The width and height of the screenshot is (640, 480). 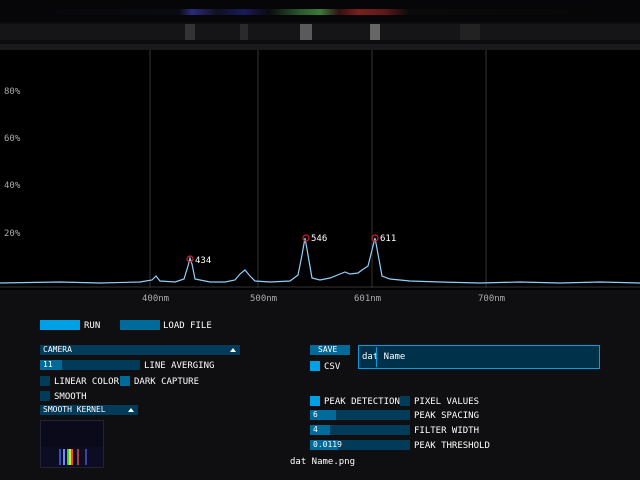 What do you see at coordinates (45, 381) in the screenshot?
I see `linear-color-checkbox` at bounding box center [45, 381].